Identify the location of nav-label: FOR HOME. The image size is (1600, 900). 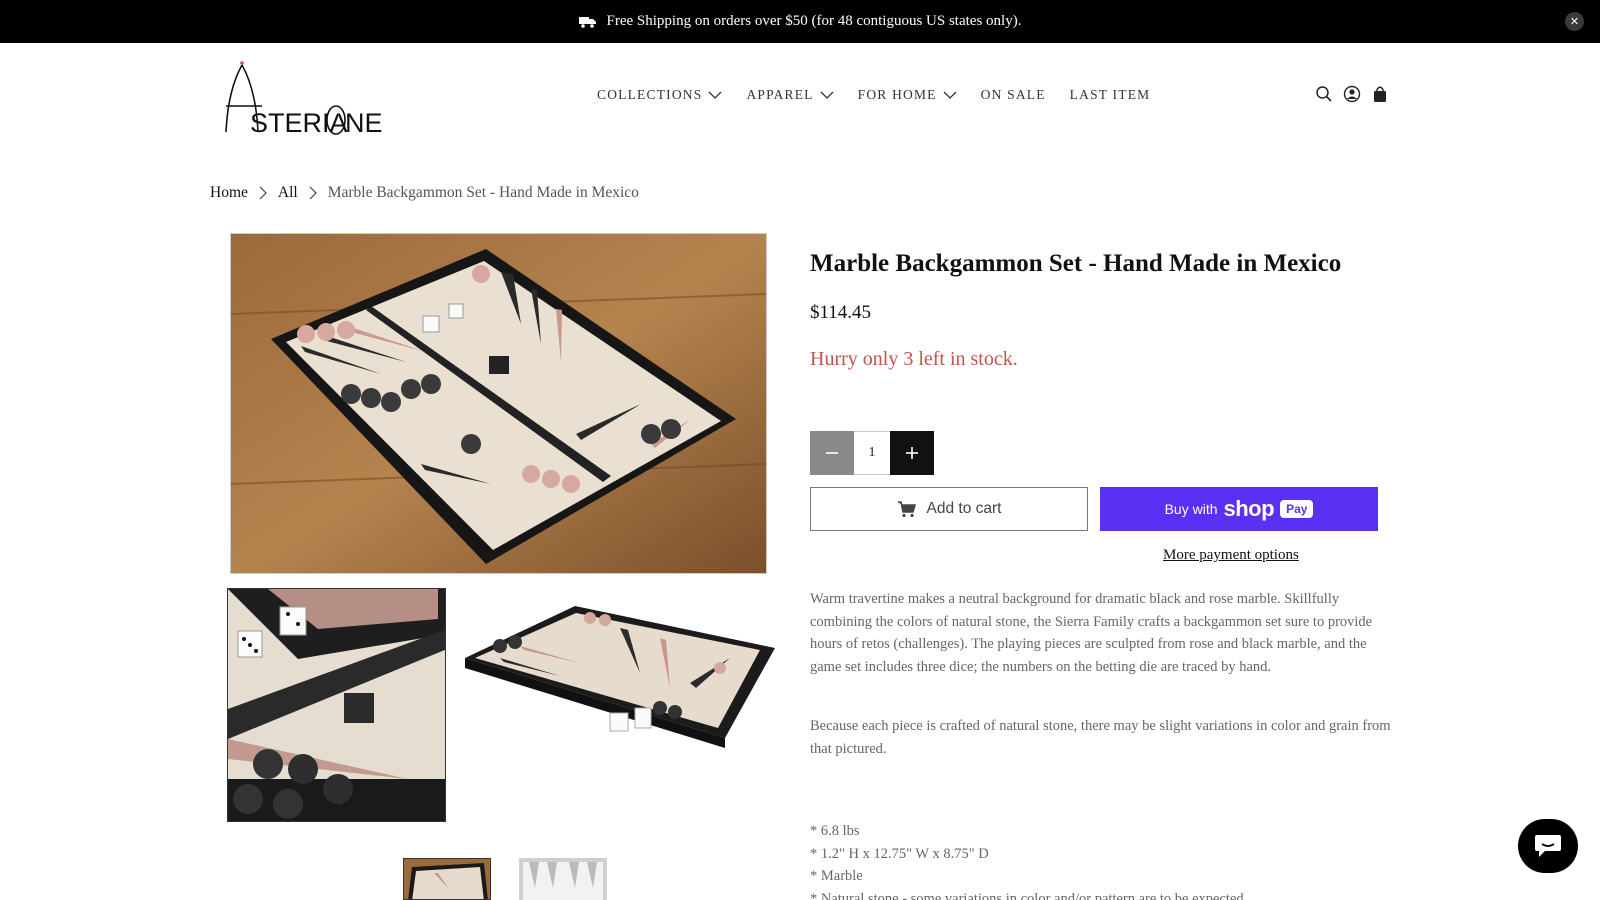
(897, 94).